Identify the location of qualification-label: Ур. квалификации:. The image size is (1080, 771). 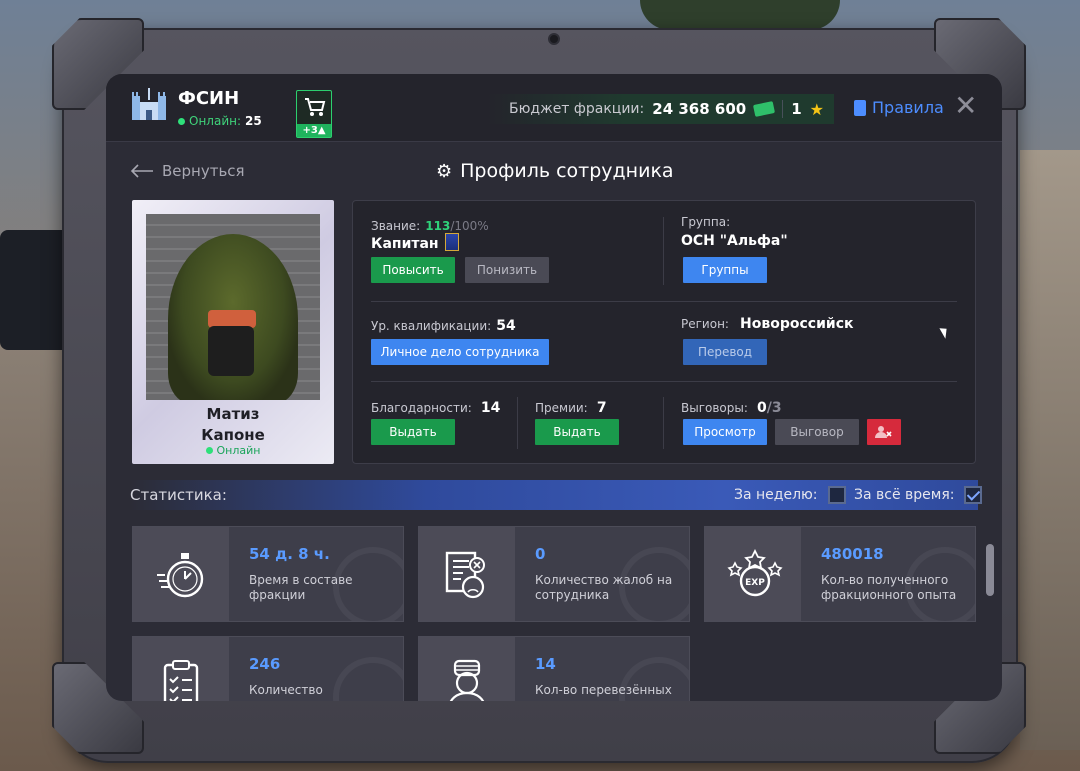
(431, 326).